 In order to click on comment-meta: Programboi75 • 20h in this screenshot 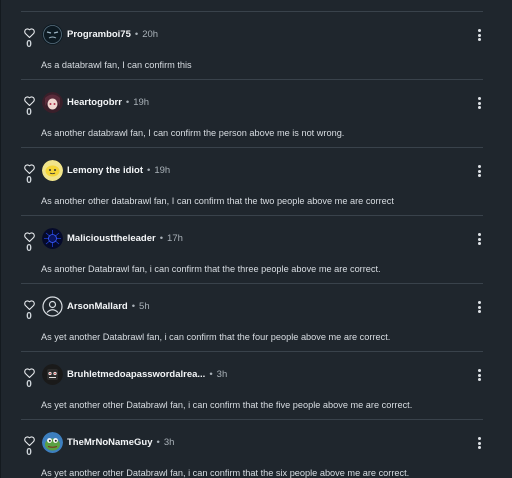, I will do `click(112, 35)`.